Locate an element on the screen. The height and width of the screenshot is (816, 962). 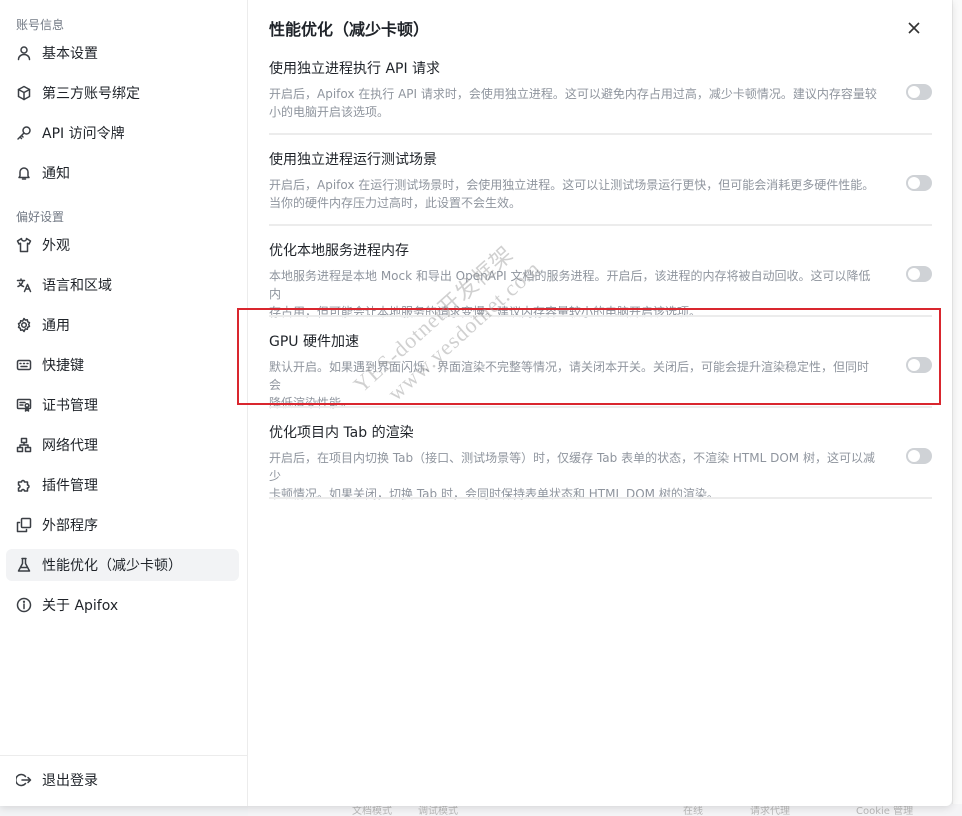
setting-title: 使用独立进程运行测试场景 is located at coordinates (353, 160).